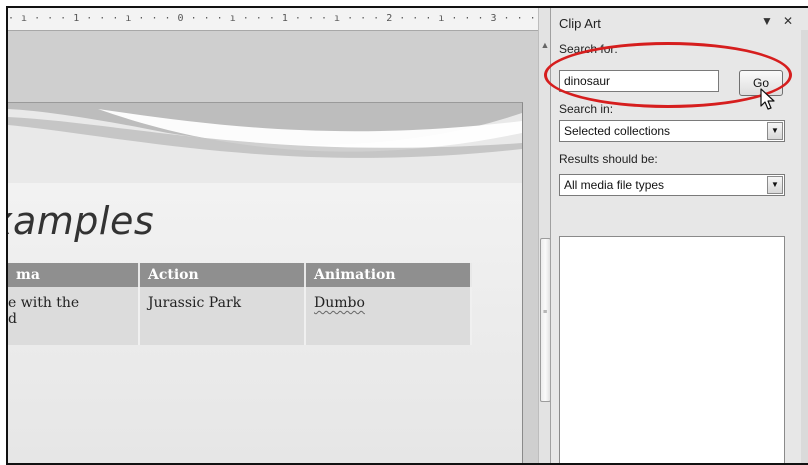  I want to click on scroll-up-icon: ▲, so click(545, 45).